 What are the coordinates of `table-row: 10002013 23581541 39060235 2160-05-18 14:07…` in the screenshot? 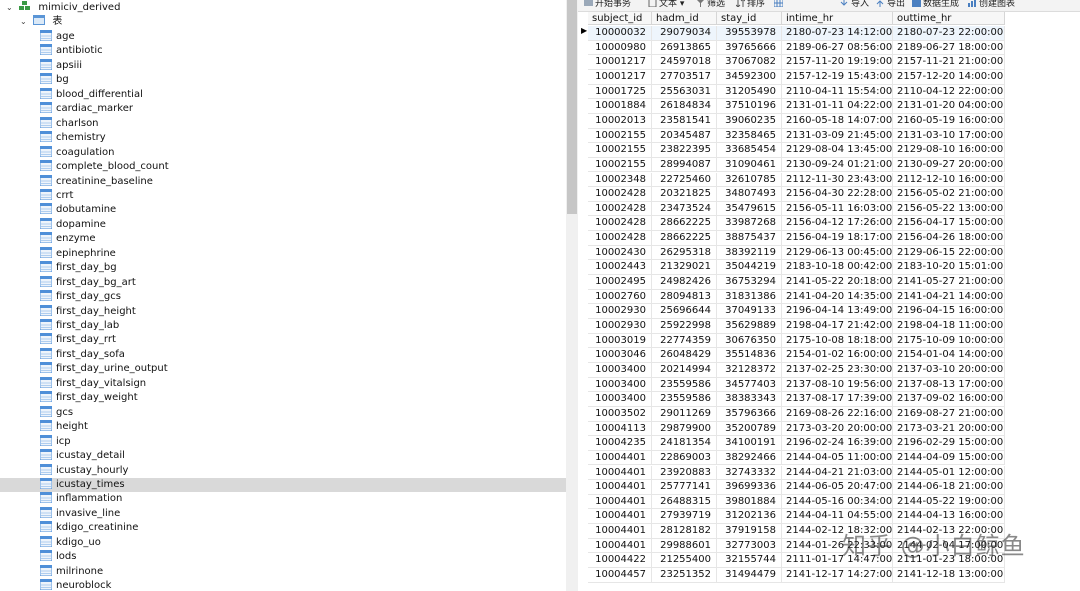 It's located at (793, 121).